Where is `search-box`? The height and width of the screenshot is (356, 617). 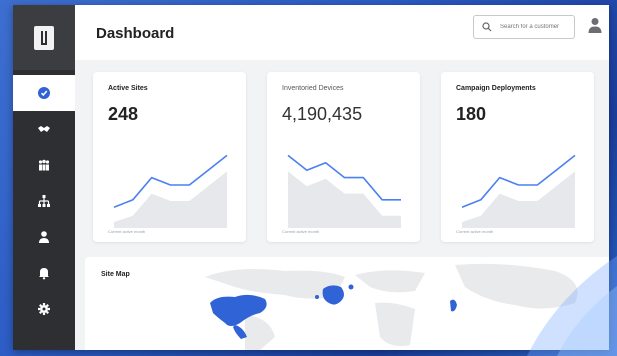
search-box is located at coordinates (524, 27).